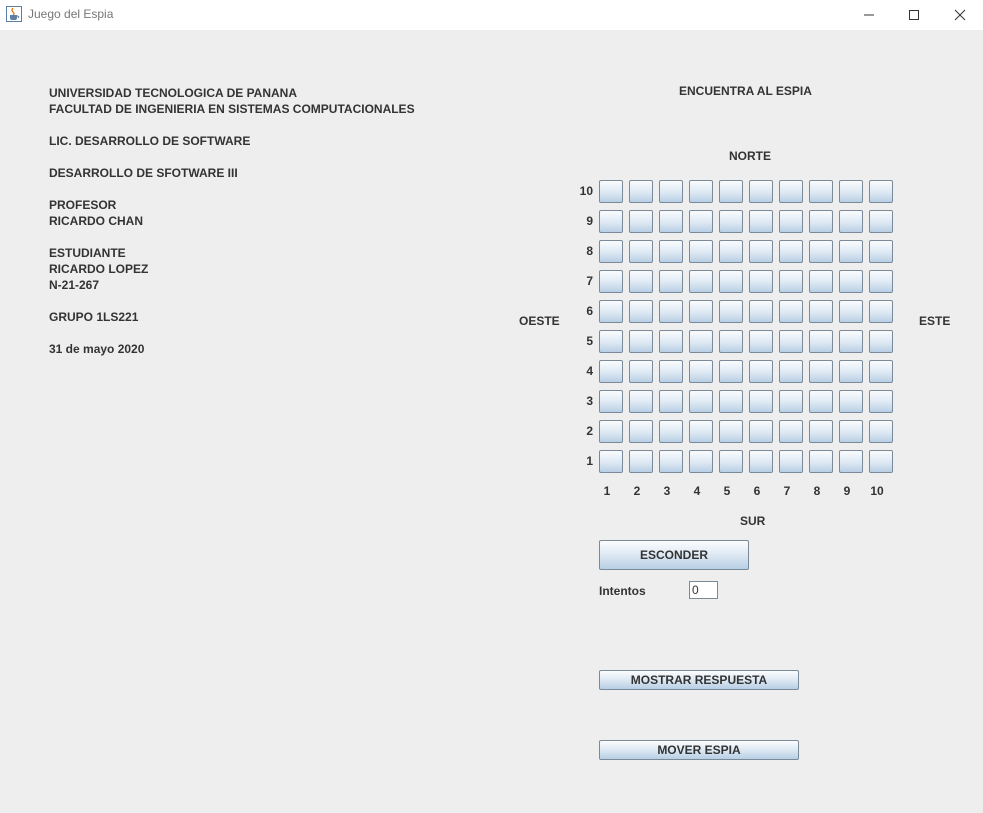 This screenshot has width=983, height=813. What do you see at coordinates (611, 461) in the screenshot?
I see `grid-cell-r1-c1` at bounding box center [611, 461].